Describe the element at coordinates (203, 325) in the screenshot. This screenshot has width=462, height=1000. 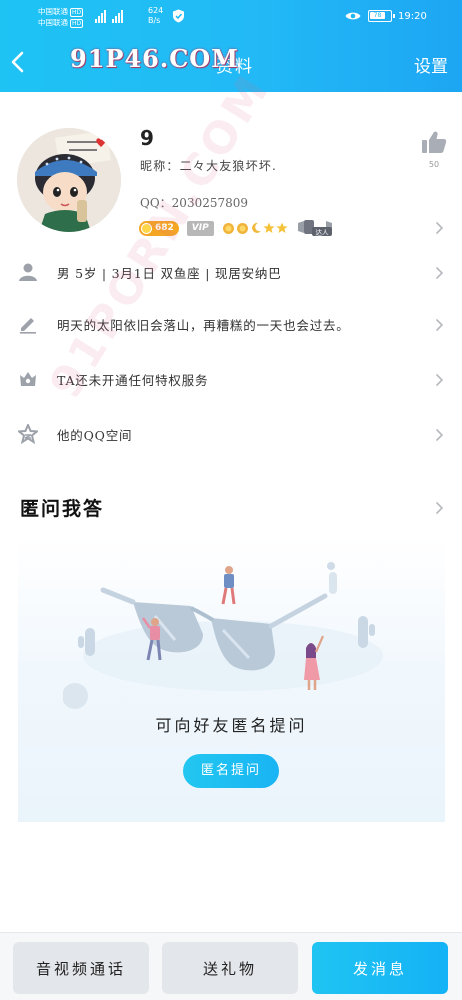
I see `signature-text: 明天的太阳依旧会落山，再糟糕的一天也会过去。` at that location.